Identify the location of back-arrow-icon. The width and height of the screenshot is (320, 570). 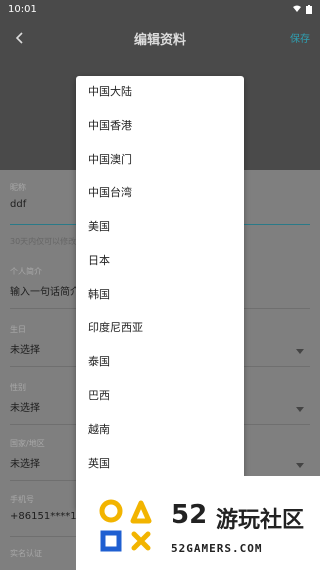
(19, 38).